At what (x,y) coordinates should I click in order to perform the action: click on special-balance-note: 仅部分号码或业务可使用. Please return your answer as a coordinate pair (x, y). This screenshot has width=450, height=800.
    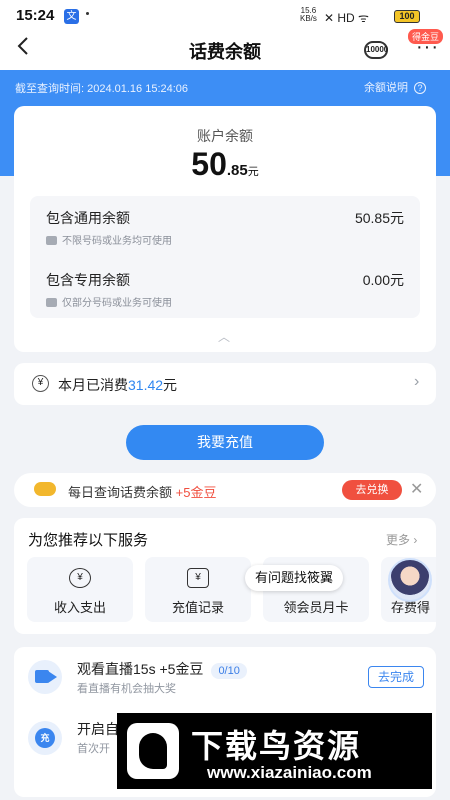
    Looking at the image, I should click on (109, 301).